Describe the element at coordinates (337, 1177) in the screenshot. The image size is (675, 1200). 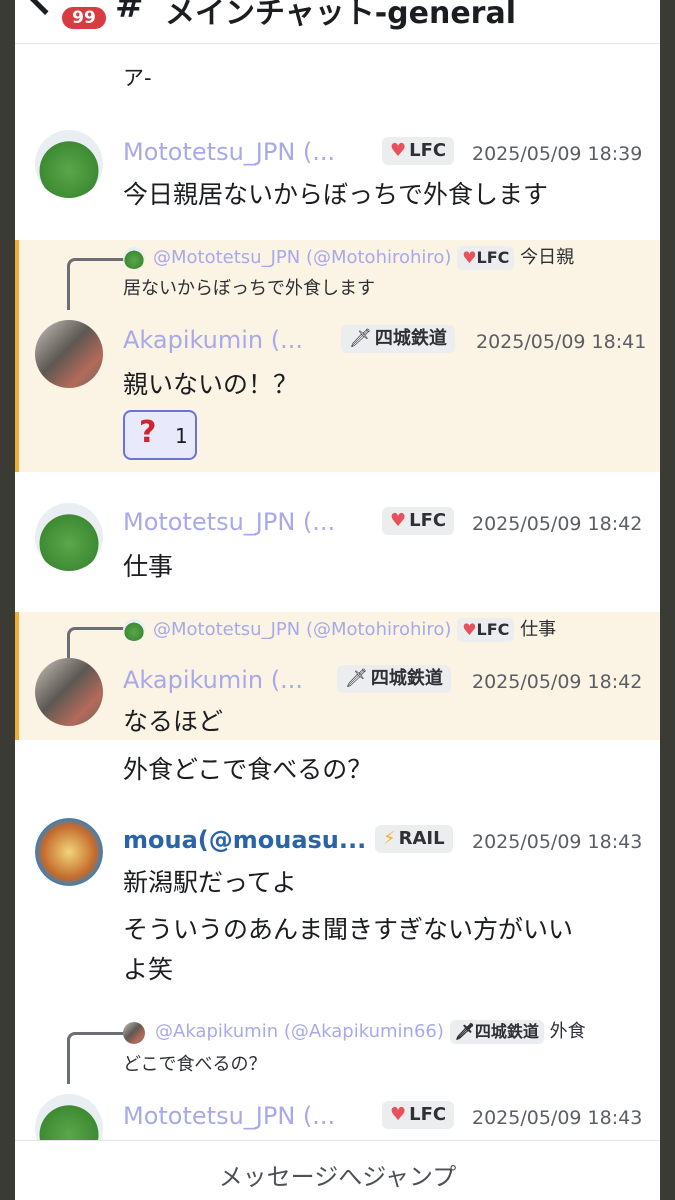
I see `jump-to-message-label: メッセージへジャンプ` at that location.